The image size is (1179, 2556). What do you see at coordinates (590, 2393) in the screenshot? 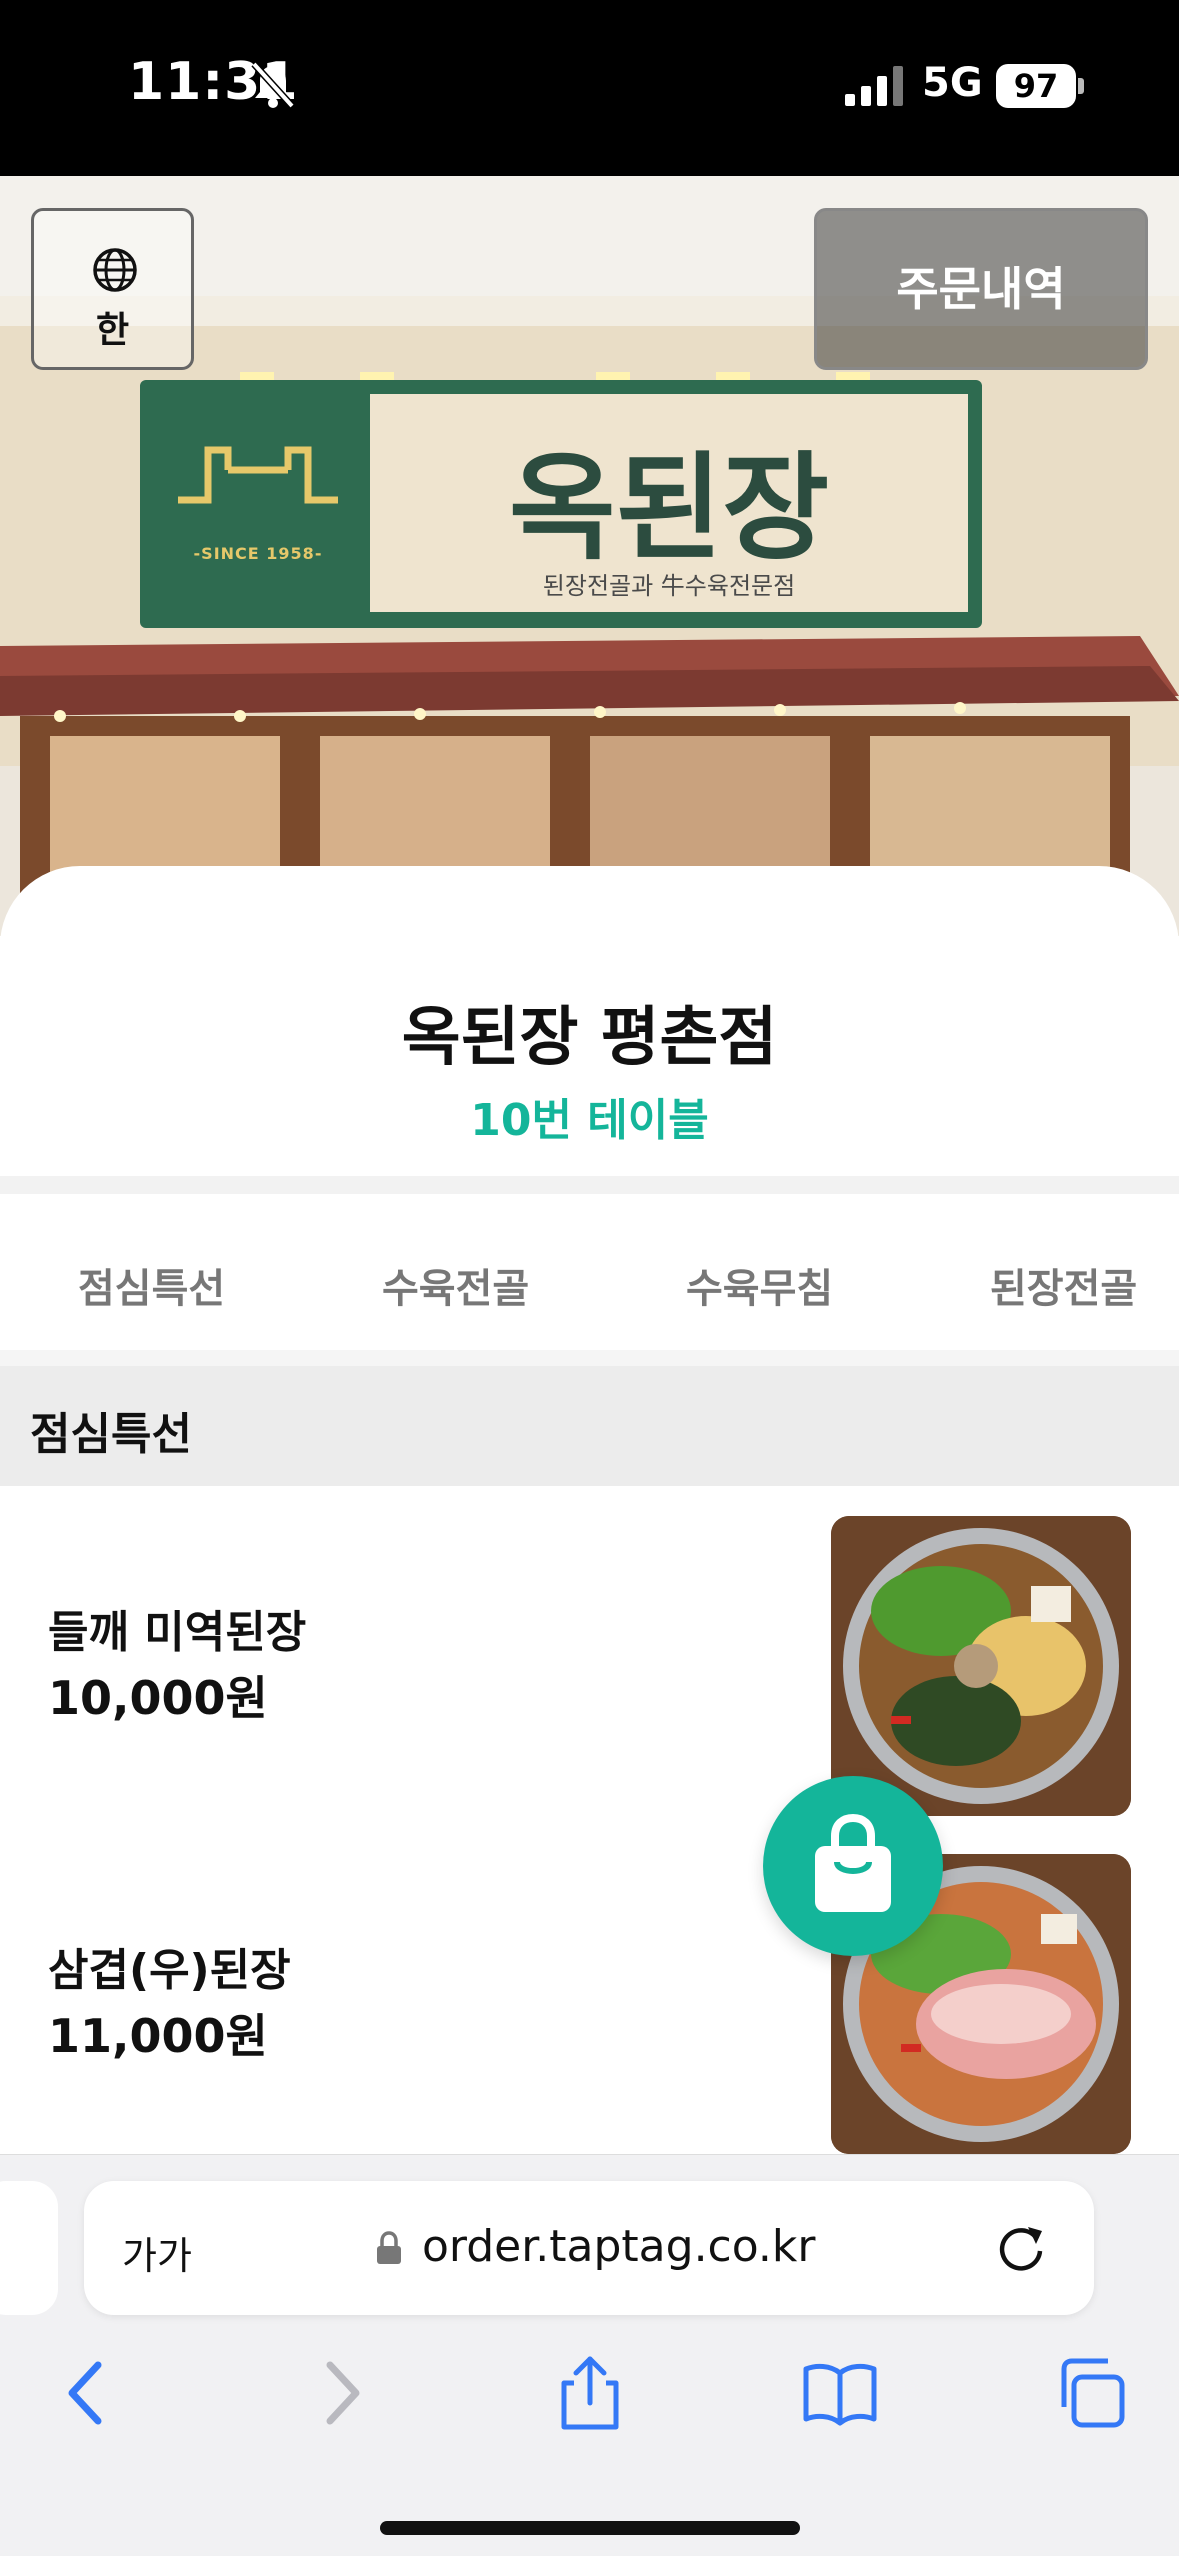
I see `share-icon` at bounding box center [590, 2393].